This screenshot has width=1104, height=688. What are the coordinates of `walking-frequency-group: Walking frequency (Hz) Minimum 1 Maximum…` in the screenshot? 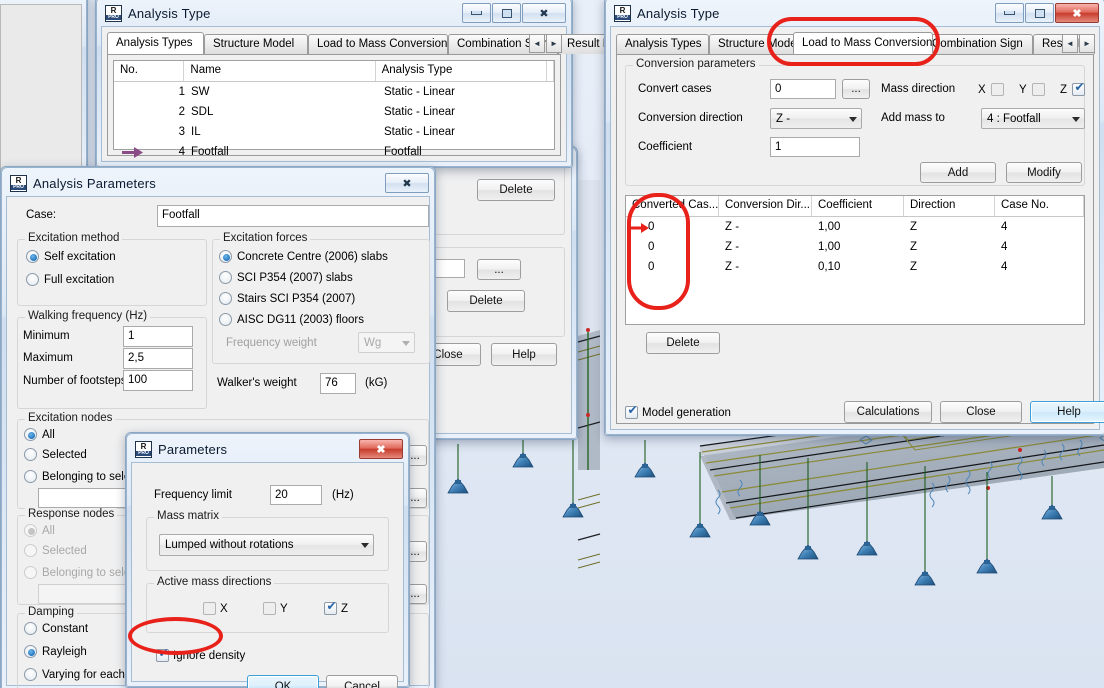 It's located at (112, 359).